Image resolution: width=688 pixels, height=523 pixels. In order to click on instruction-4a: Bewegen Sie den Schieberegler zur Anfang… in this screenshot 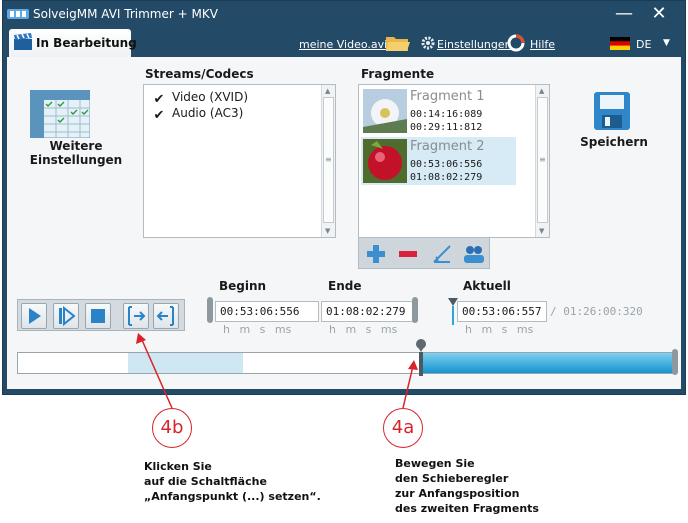, I will do `click(467, 486)`.